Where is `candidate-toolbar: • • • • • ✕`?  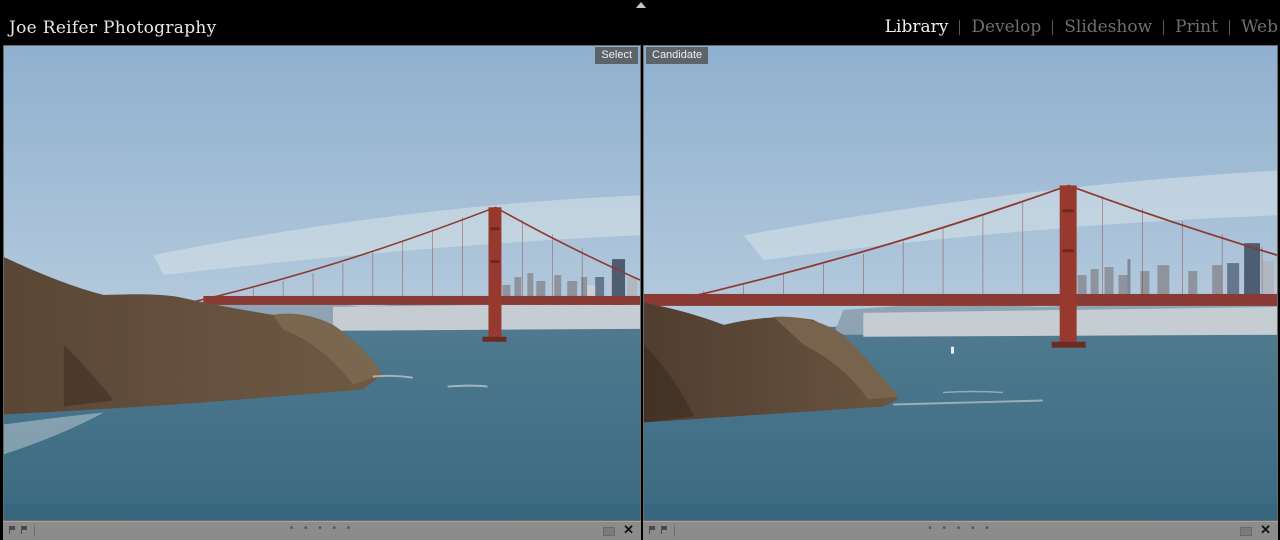
candidate-toolbar: • • • • • ✕ is located at coordinates (960, 530).